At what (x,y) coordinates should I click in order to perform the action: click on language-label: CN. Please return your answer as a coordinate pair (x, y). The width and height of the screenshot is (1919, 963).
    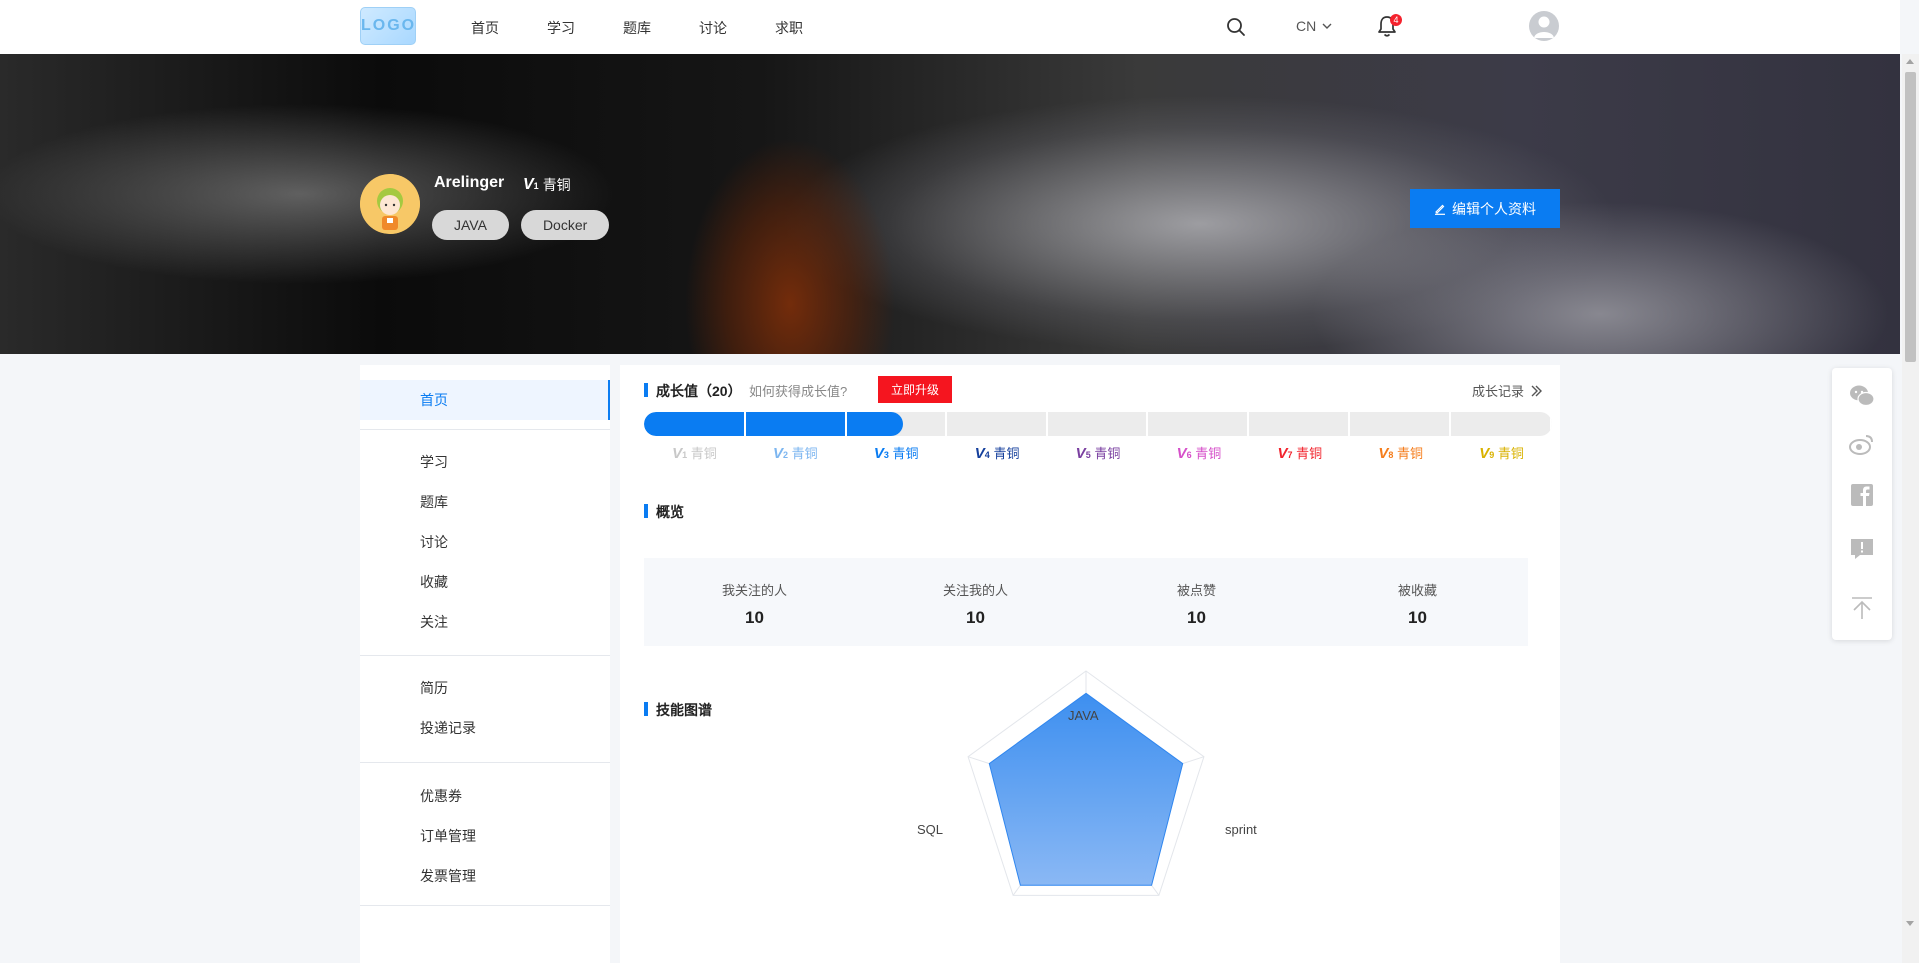
    Looking at the image, I should click on (1306, 26).